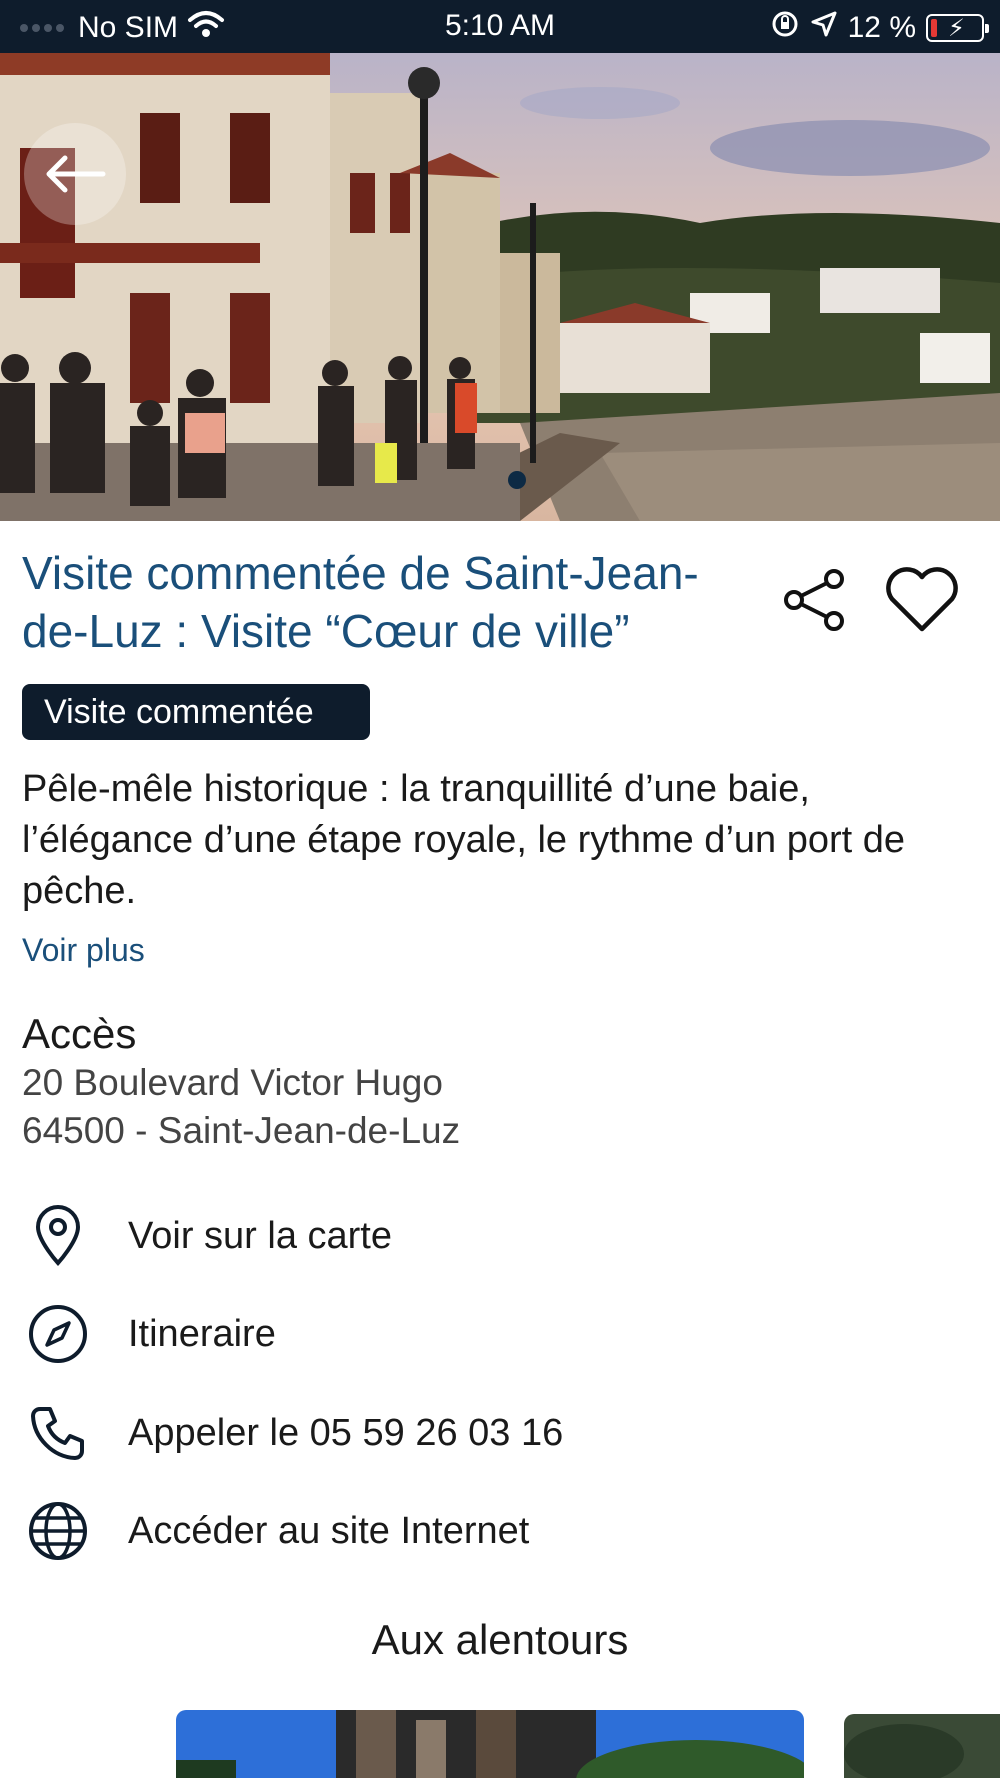 This screenshot has width=1000, height=1778. I want to click on back-button, so click(75, 174).